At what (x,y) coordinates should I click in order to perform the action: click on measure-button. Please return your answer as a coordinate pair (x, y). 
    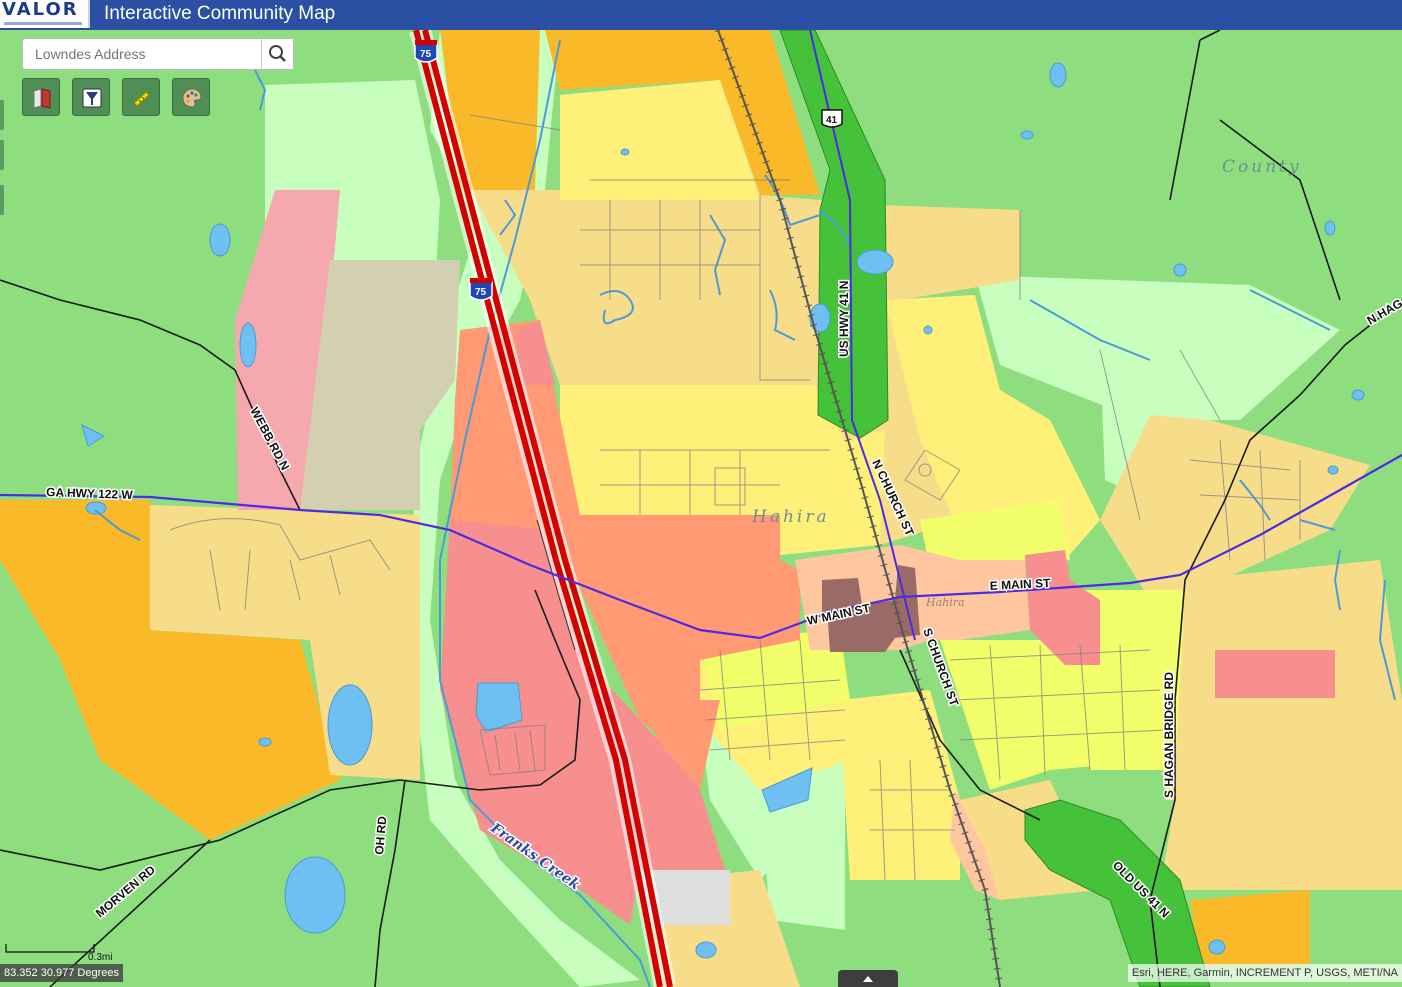
    Looking at the image, I should click on (141, 97).